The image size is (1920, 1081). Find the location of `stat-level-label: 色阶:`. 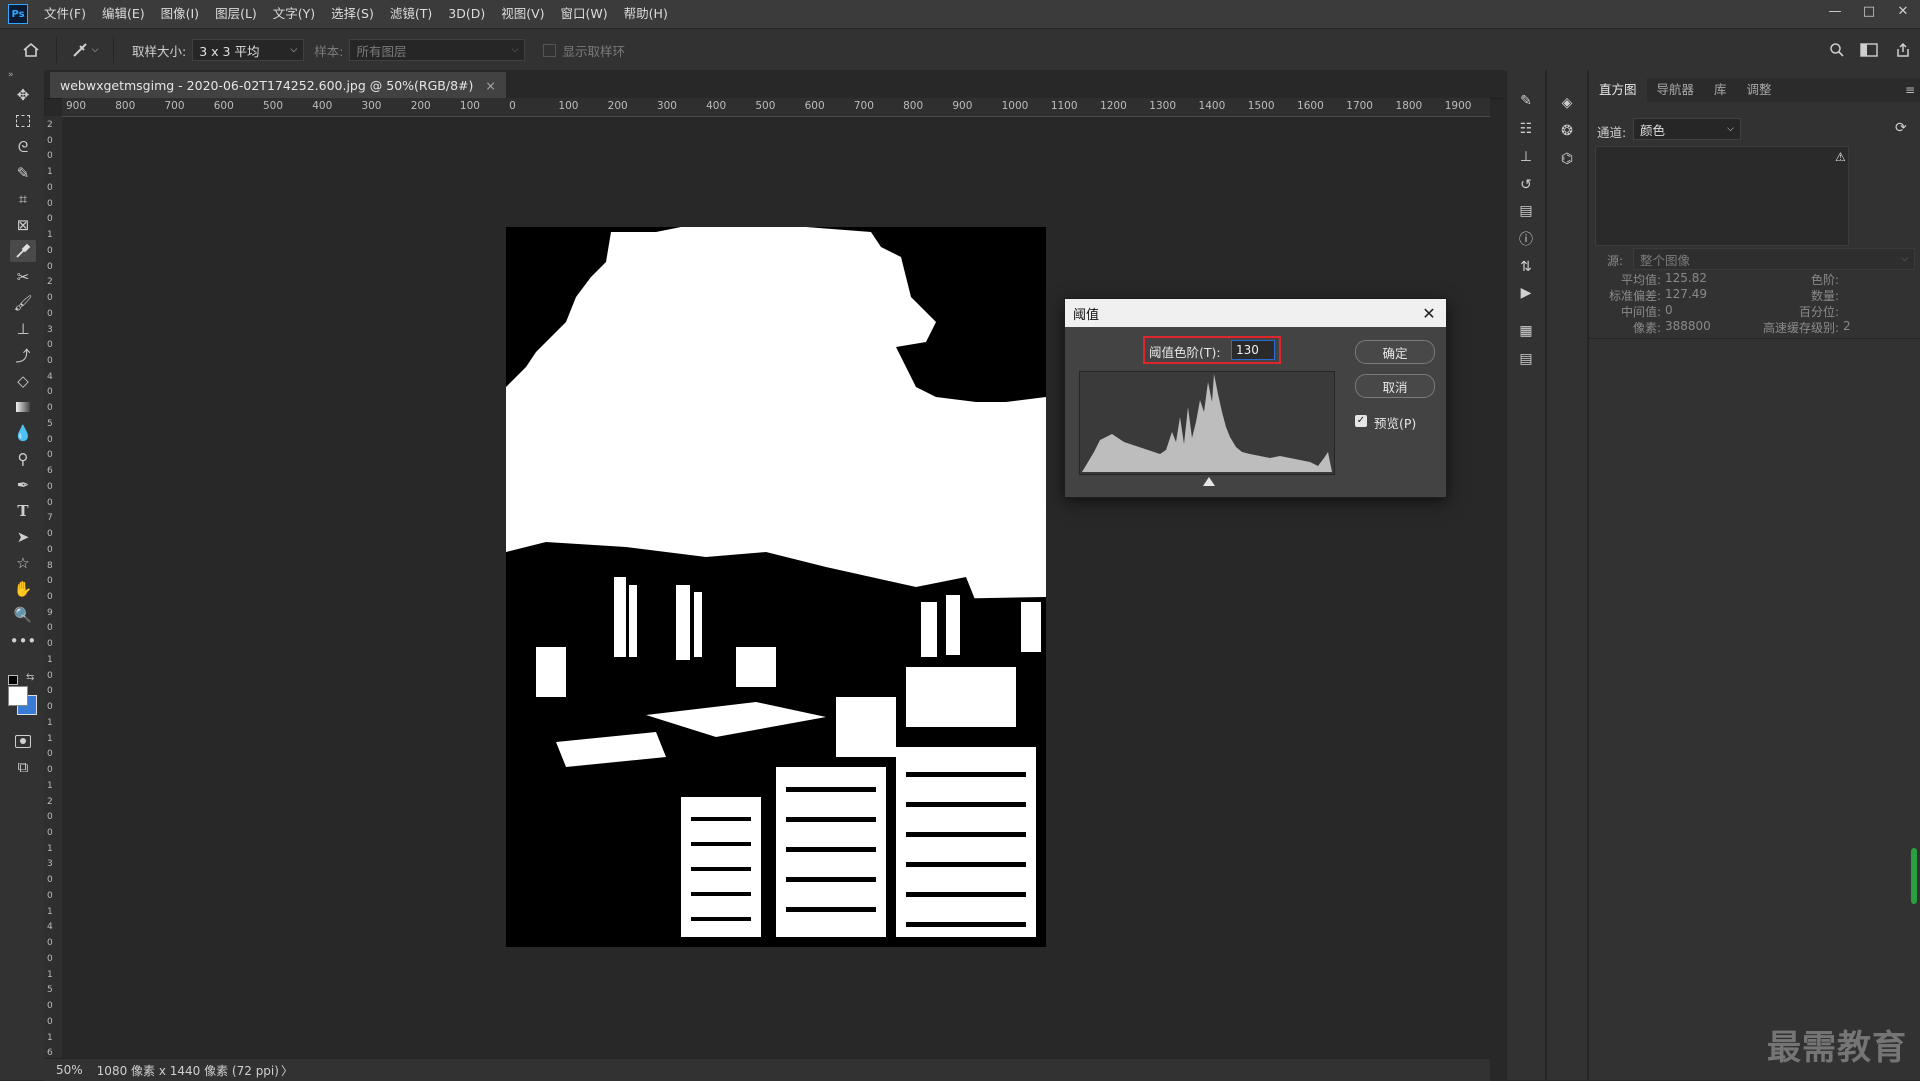

stat-level-label: 色阶: is located at coordinates (1824, 280).